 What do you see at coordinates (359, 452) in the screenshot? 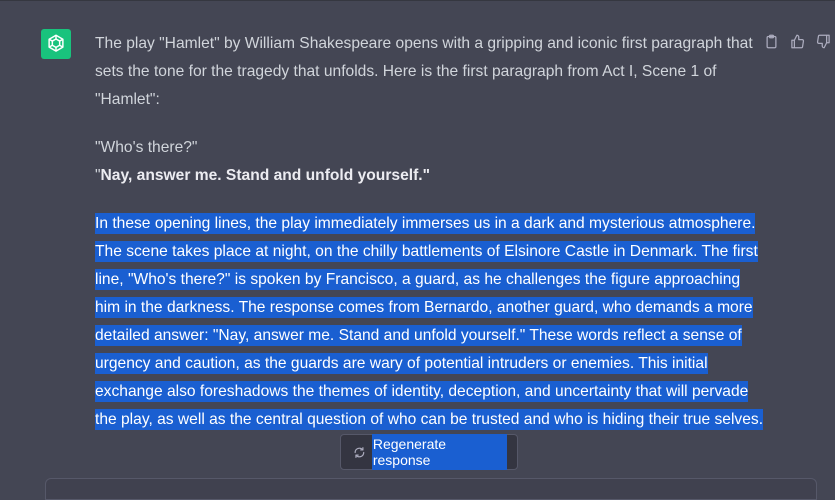
I see `refresh-icon` at bounding box center [359, 452].